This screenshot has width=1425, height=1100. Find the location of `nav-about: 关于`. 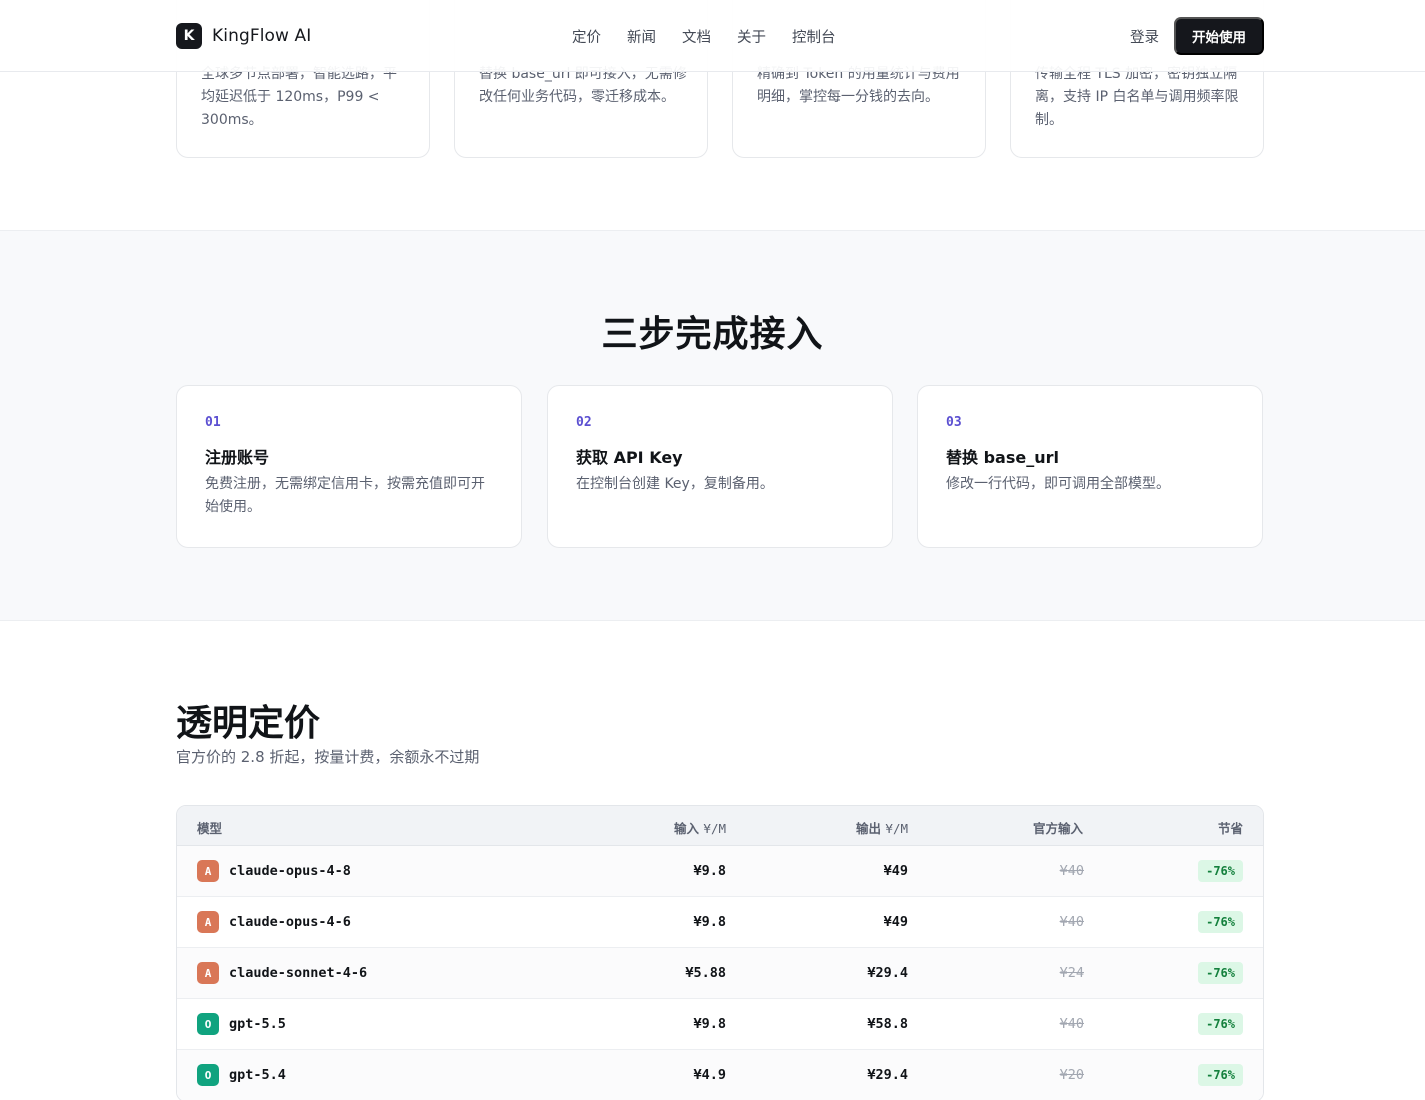

nav-about: 关于 is located at coordinates (751, 36).